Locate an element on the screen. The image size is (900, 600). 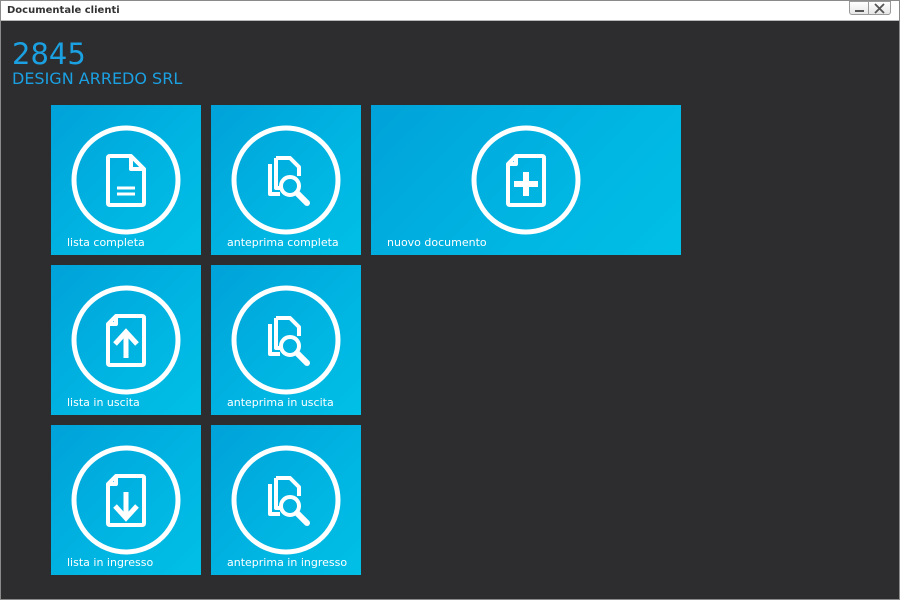
tile-lista-completa: lista completa is located at coordinates (126, 180).